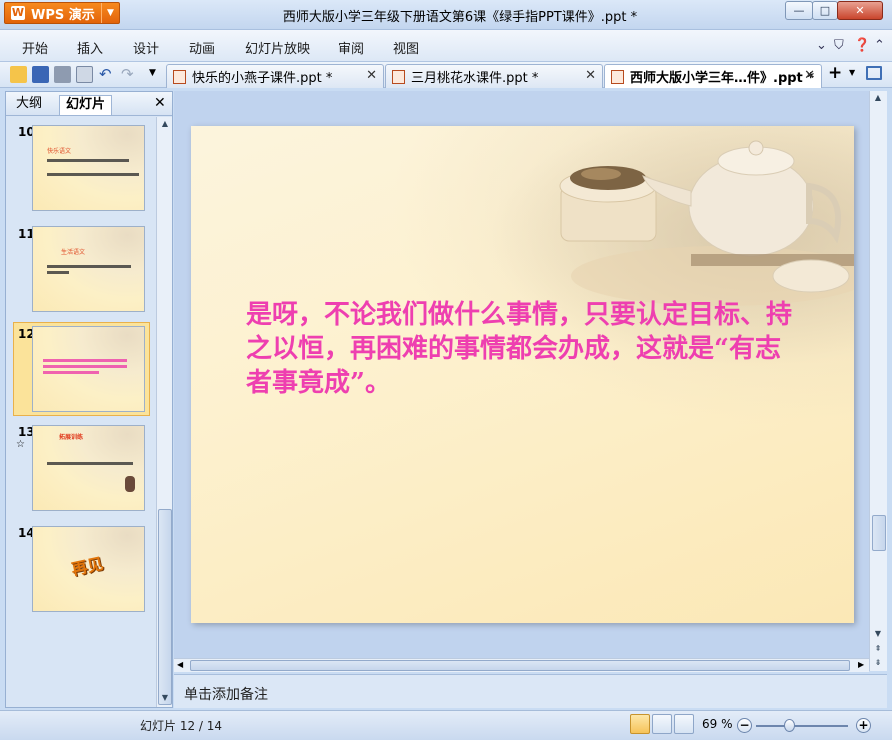 Image resolution: width=892 pixels, height=740 pixels. I want to click on ribbon-collapse-icon: ⌃, so click(879, 45).